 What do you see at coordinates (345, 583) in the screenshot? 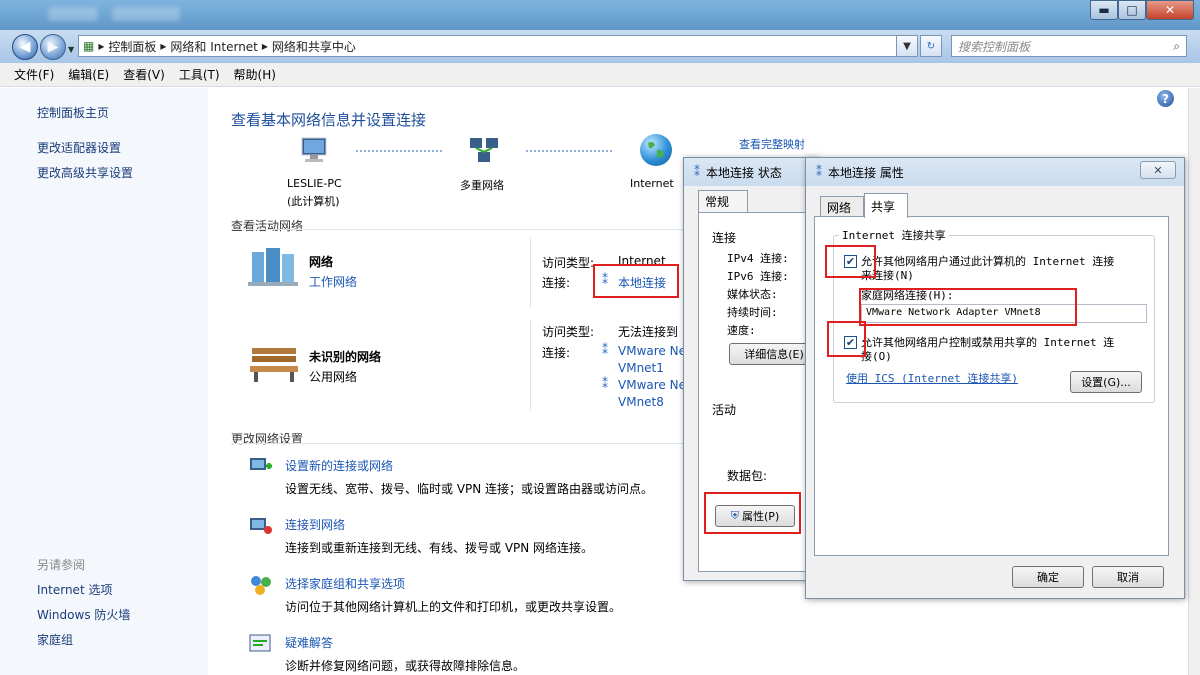
I see `task-homegroup-link: 选择家庭组和共享选项` at bounding box center [345, 583].